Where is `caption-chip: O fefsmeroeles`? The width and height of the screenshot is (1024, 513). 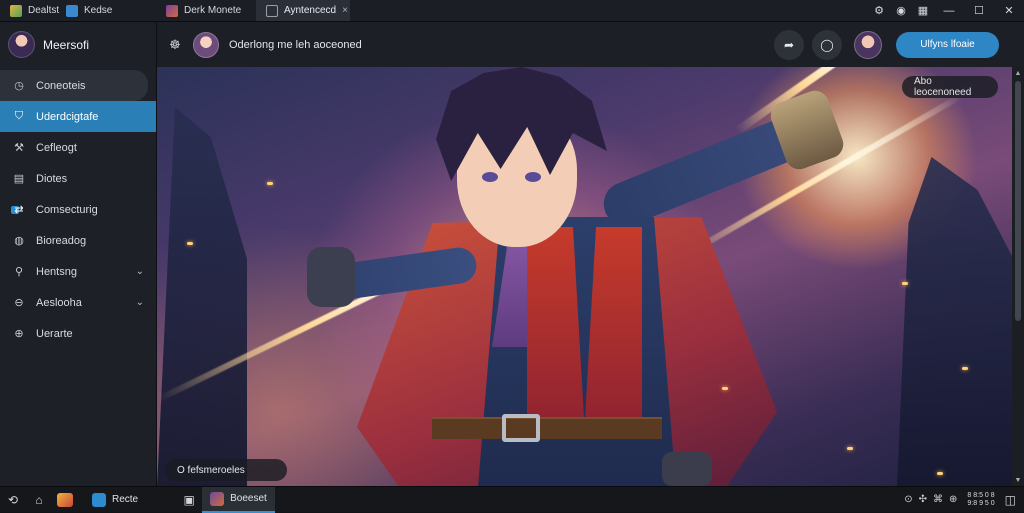
caption-chip: O fefsmeroeles is located at coordinates (226, 470).